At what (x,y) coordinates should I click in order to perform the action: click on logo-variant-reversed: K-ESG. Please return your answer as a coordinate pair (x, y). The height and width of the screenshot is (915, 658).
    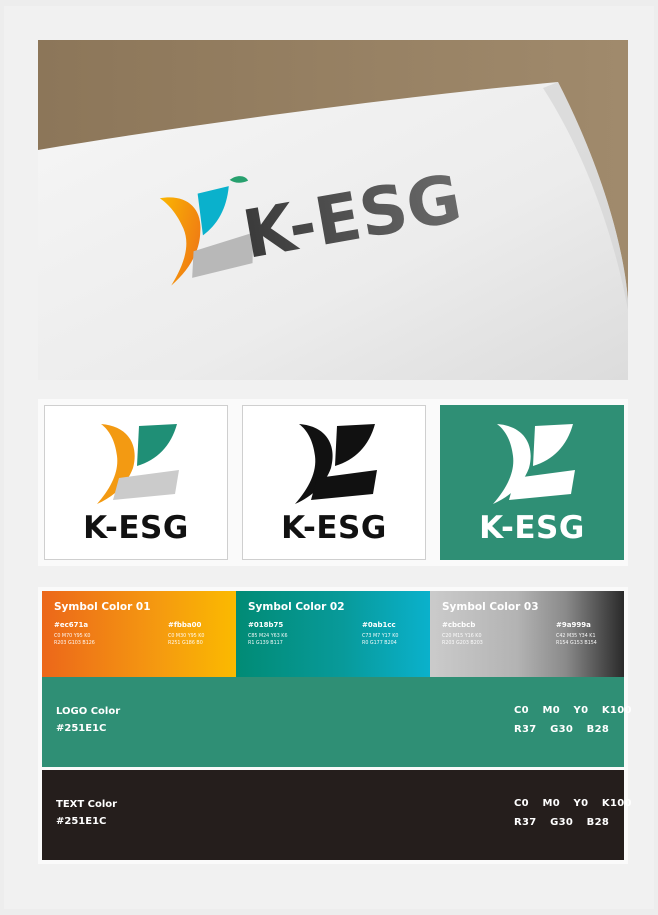
    Looking at the image, I should click on (532, 482).